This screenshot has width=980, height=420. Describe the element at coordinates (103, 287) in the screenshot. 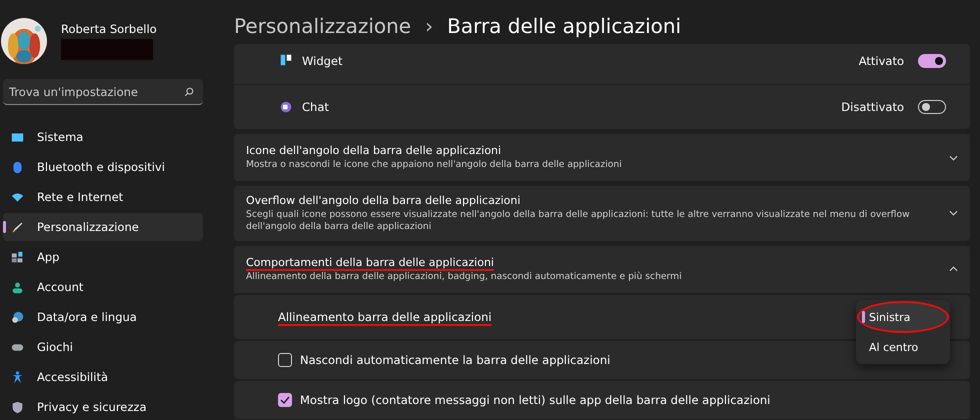

I see `sidebar-item: Account` at that location.